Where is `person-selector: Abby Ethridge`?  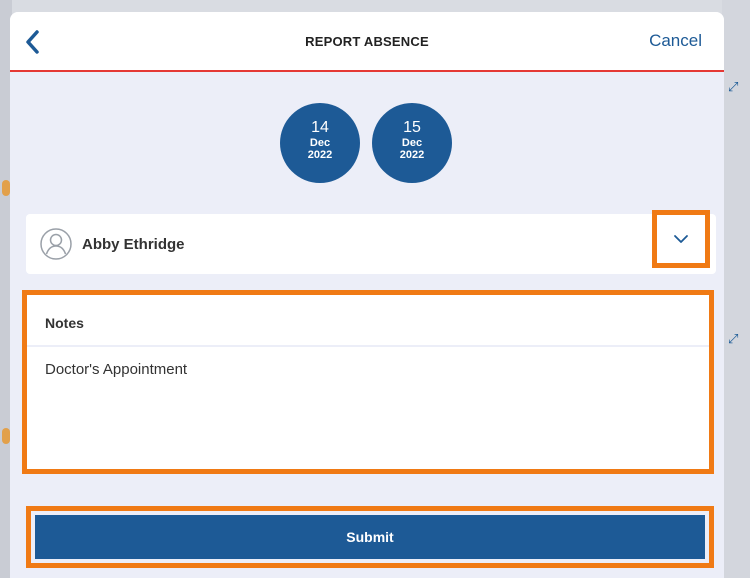
person-selector: Abby Ethridge is located at coordinates (371, 244).